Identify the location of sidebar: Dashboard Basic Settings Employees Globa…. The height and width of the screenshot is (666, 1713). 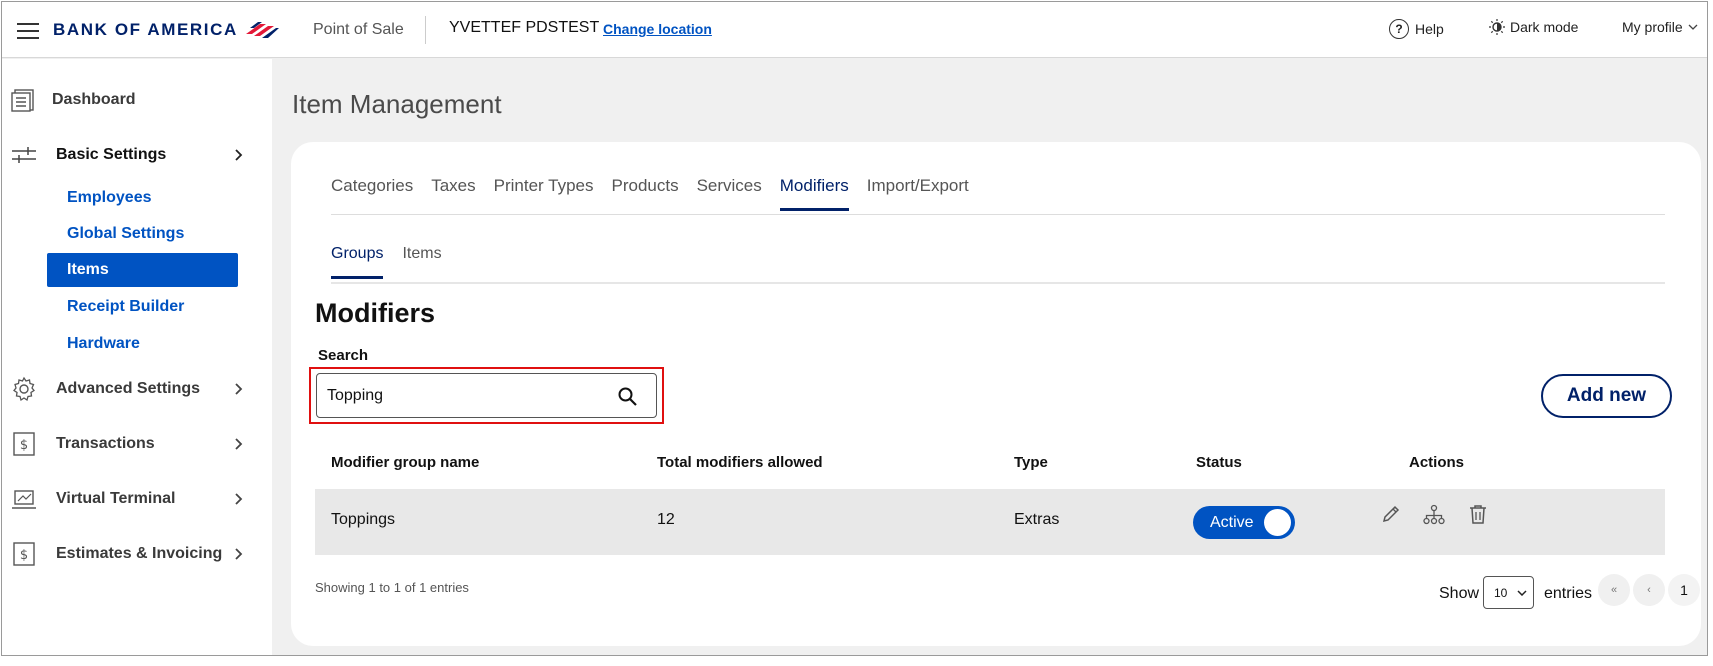
(137, 357).